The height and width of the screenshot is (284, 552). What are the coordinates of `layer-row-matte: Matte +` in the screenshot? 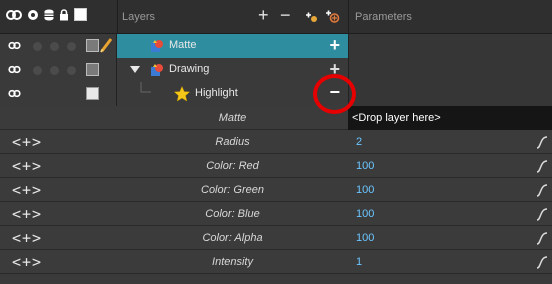 It's located at (276, 46).